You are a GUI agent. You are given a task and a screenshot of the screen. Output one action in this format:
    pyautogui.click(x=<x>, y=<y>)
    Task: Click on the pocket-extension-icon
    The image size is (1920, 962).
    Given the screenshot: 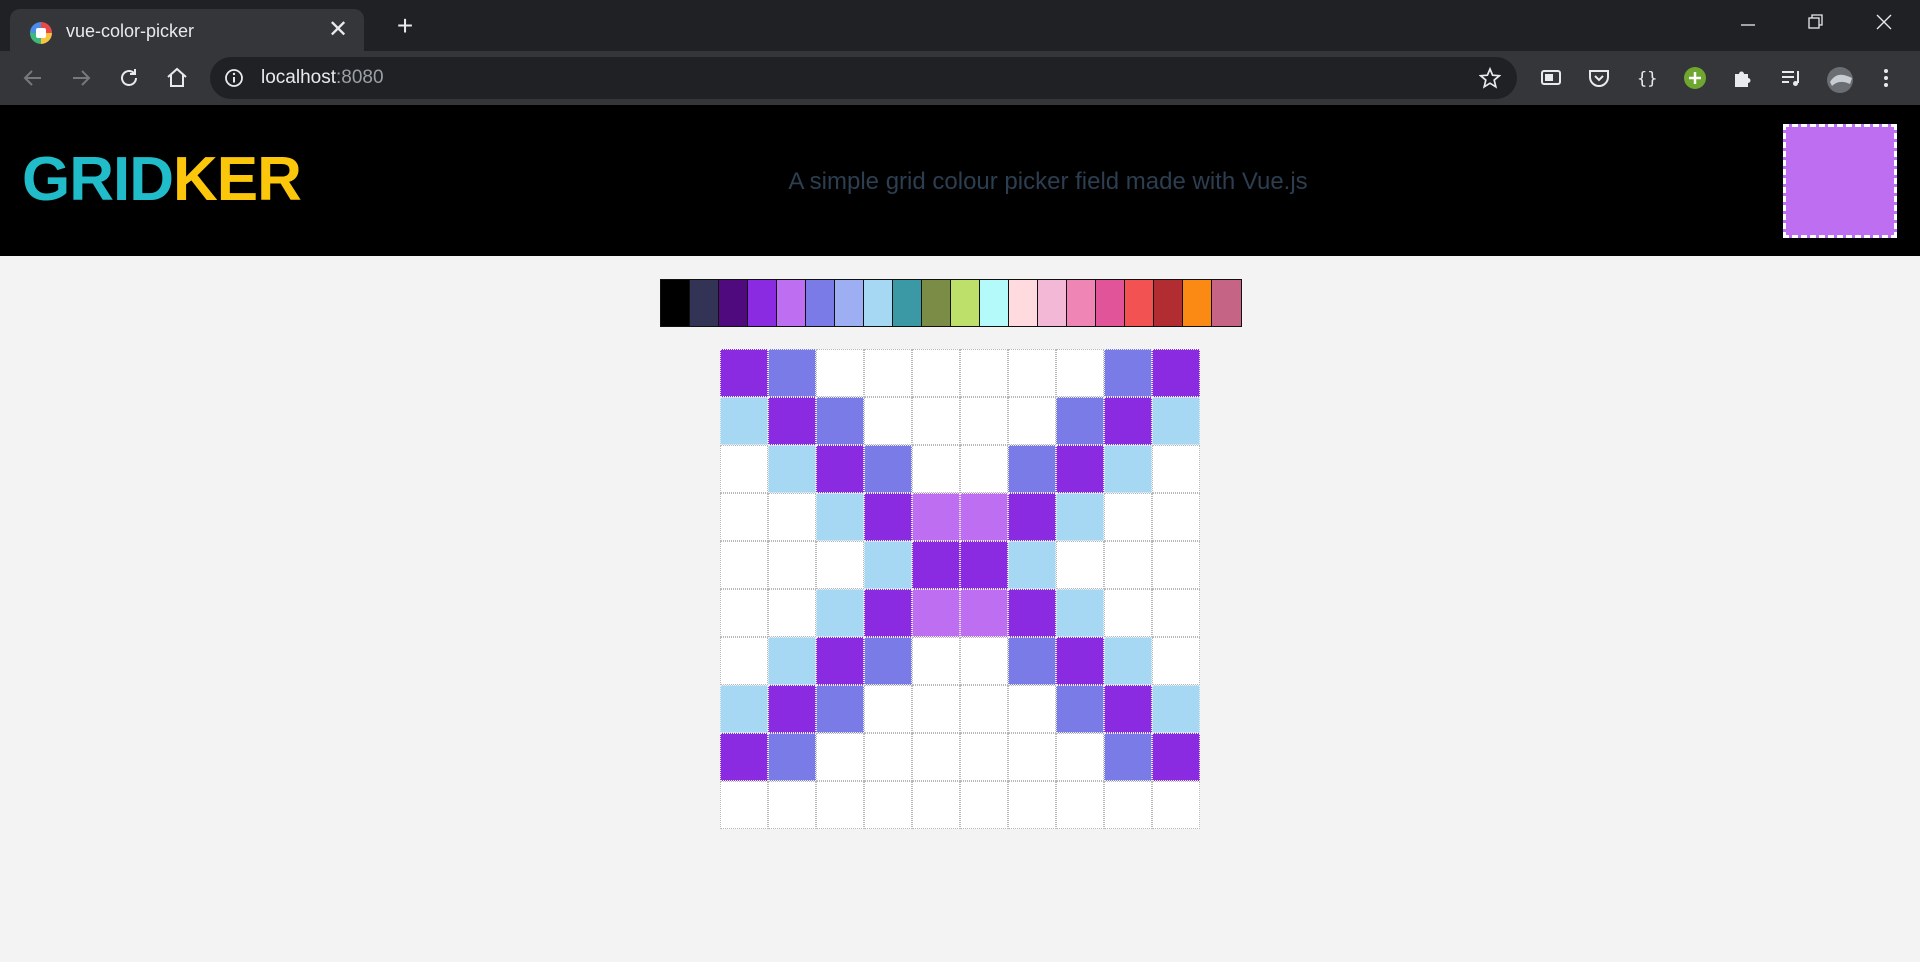 What is the action you would take?
    pyautogui.click(x=1599, y=78)
    